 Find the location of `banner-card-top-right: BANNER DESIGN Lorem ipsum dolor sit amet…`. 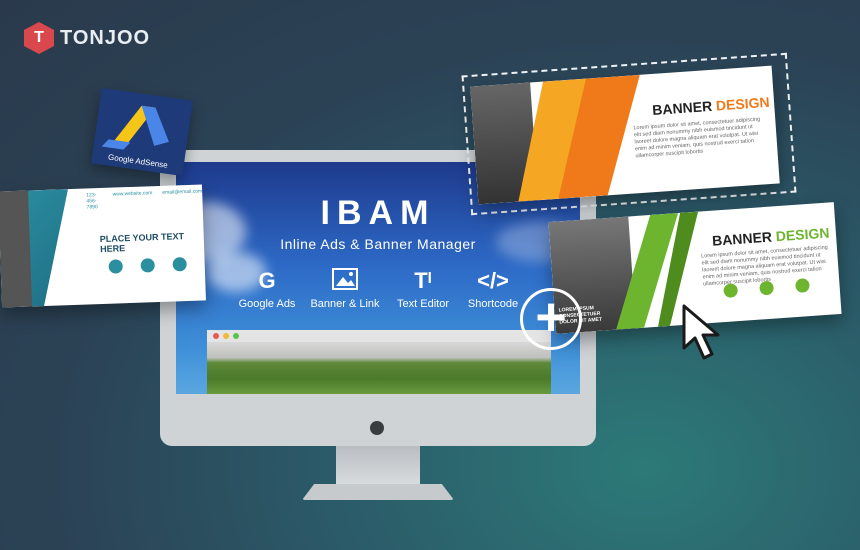

banner-card-top-right: BANNER DESIGN Lorem ipsum dolor sit amet… is located at coordinates (625, 135).